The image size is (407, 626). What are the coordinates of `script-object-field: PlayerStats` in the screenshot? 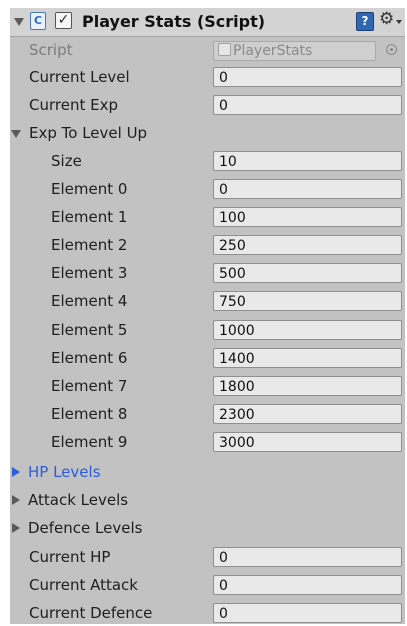 It's located at (294, 51).